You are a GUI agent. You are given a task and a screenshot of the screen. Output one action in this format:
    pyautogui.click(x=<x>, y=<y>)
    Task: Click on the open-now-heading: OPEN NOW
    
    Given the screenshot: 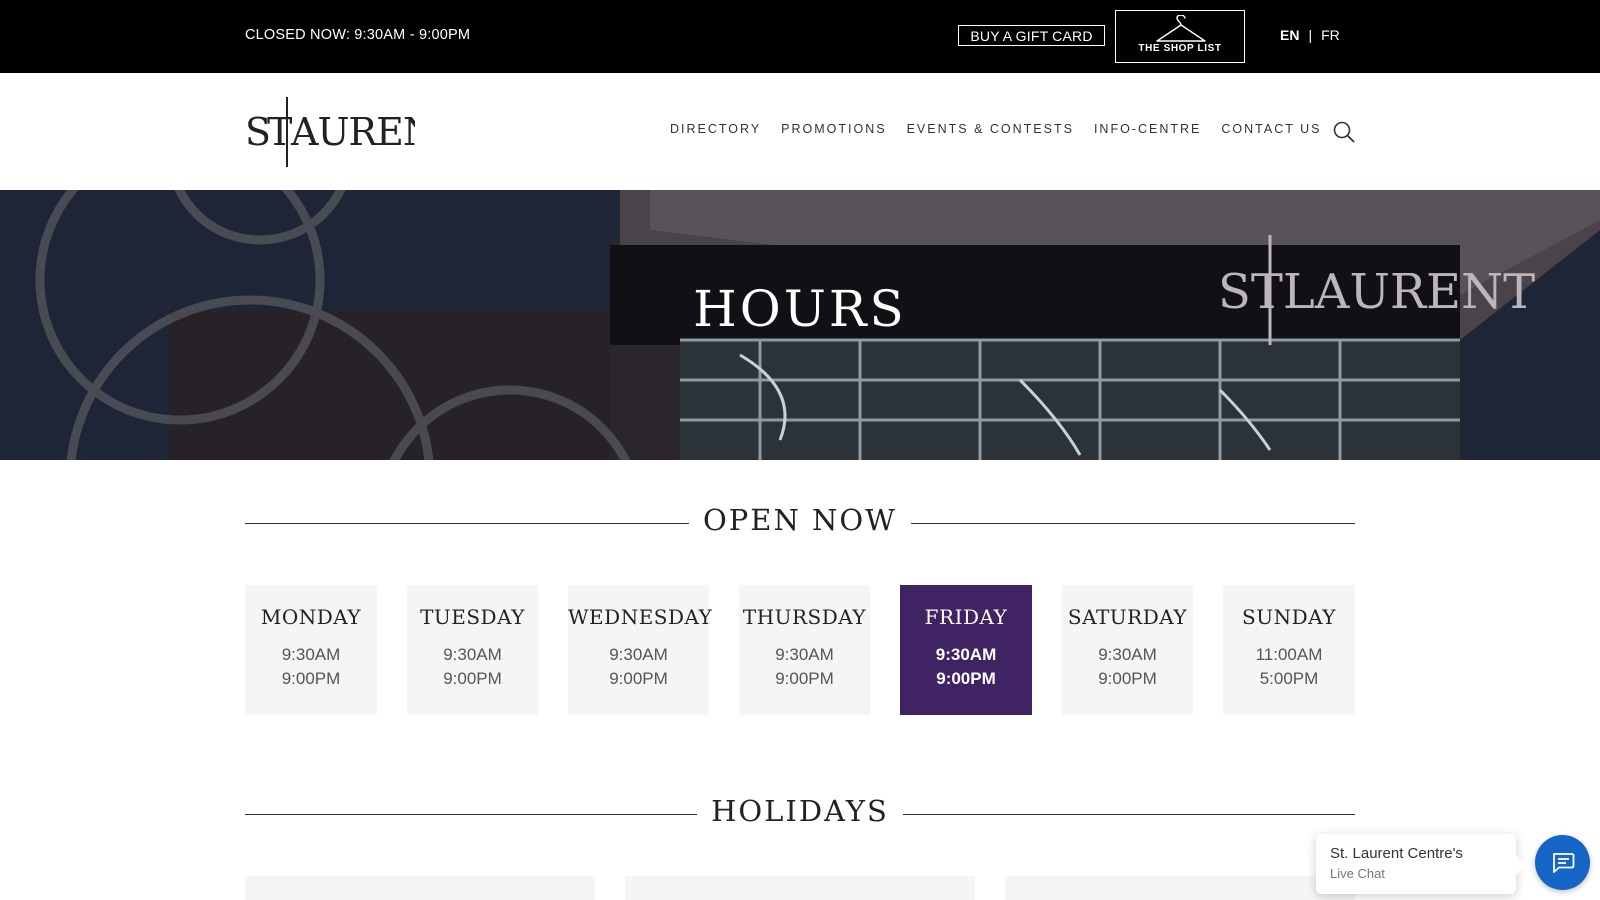 What is the action you would take?
    pyautogui.click(x=800, y=523)
    